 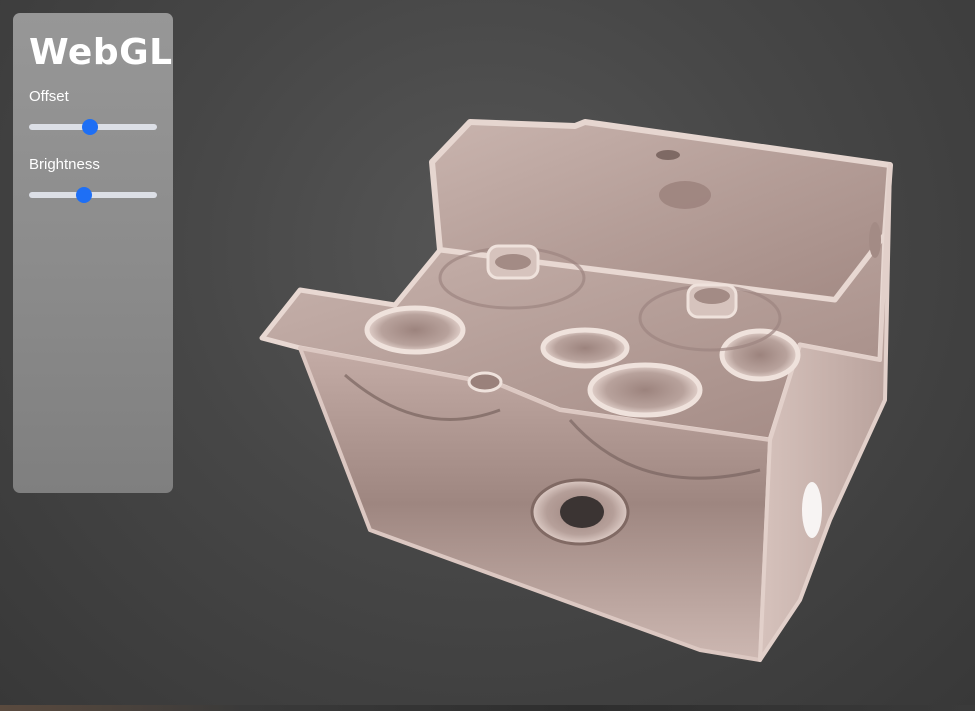 What do you see at coordinates (485, 382) in the screenshot?
I see `deck-hole-small` at bounding box center [485, 382].